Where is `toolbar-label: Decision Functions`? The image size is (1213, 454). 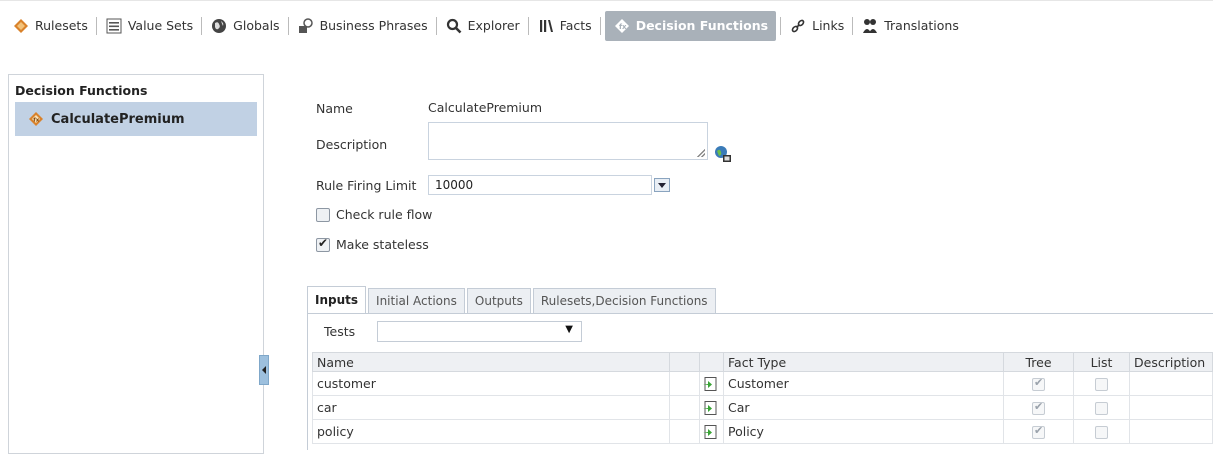 toolbar-label: Decision Functions is located at coordinates (702, 25).